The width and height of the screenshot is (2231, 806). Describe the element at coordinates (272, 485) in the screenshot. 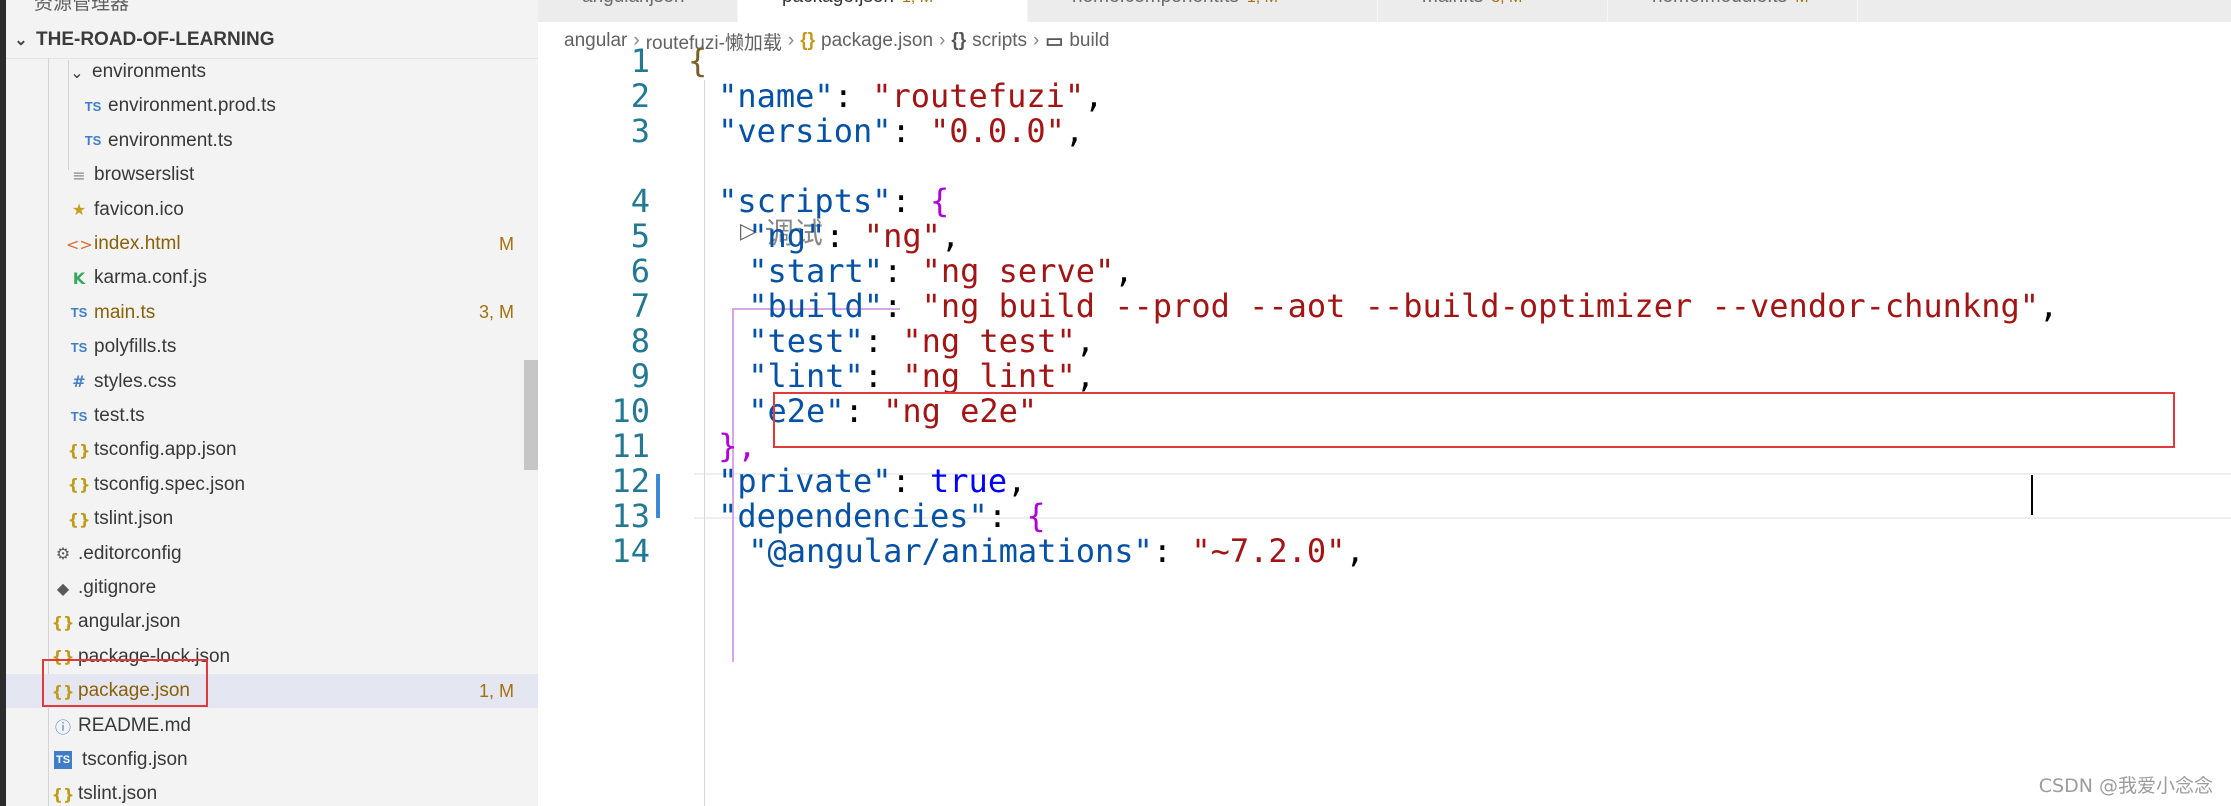

I see `file-item: {} tsconfig.spec.json` at that location.